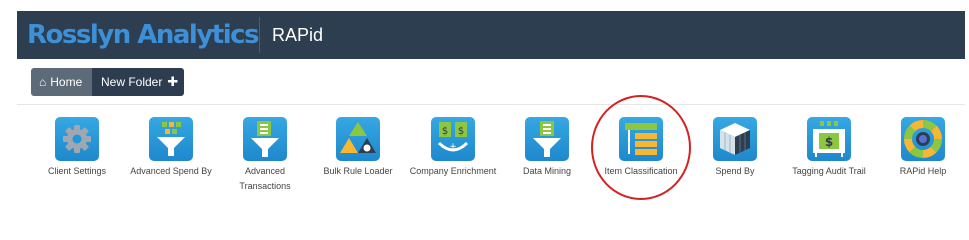 The width and height of the screenshot is (969, 240). What do you see at coordinates (132, 82) in the screenshot?
I see `new-folder-button-label: New Folder` at bounding box center [132, 82].